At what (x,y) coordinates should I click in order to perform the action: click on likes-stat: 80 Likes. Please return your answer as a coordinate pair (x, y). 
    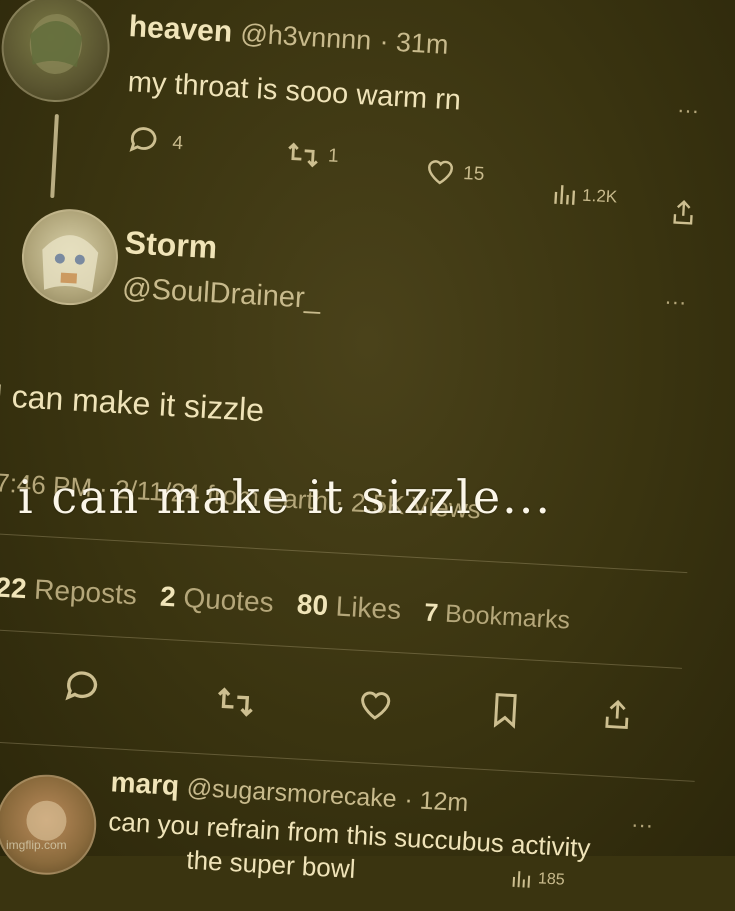
    Looking at the image, I should click on (353, 606).